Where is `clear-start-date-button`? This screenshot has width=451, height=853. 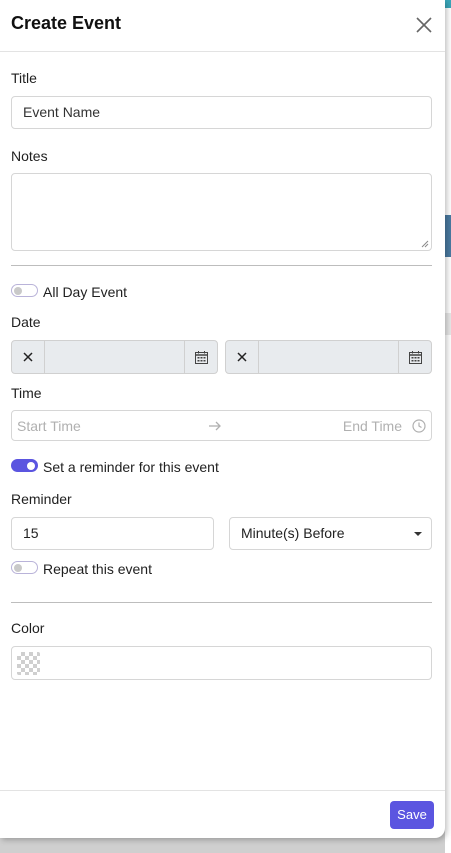 clear-start-date-button is located at coordinates (28, 357).